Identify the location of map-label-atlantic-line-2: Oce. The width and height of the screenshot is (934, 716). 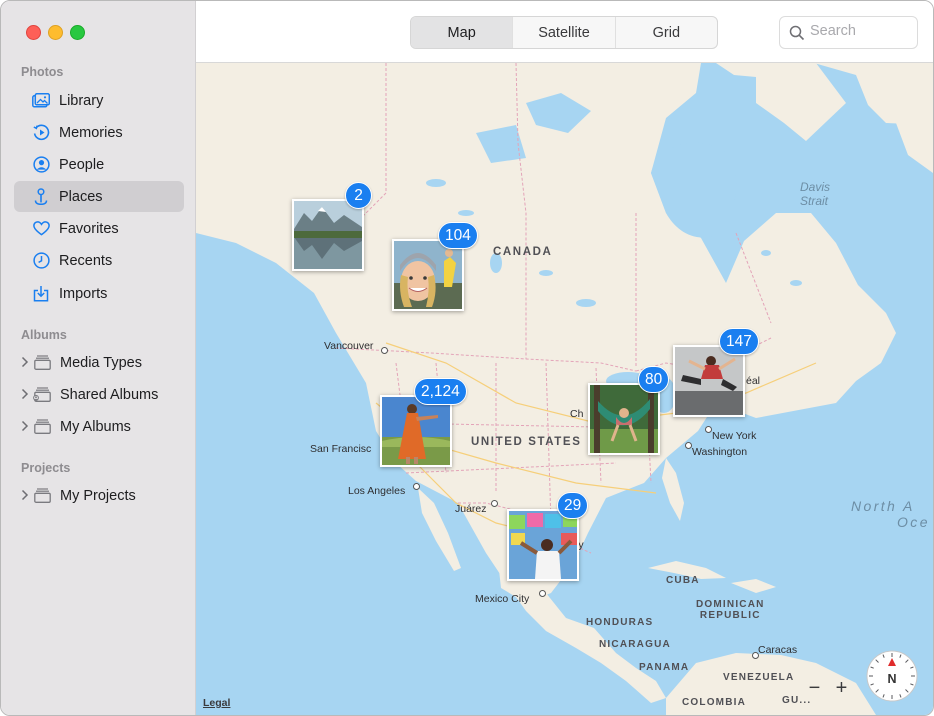
(913, 522).